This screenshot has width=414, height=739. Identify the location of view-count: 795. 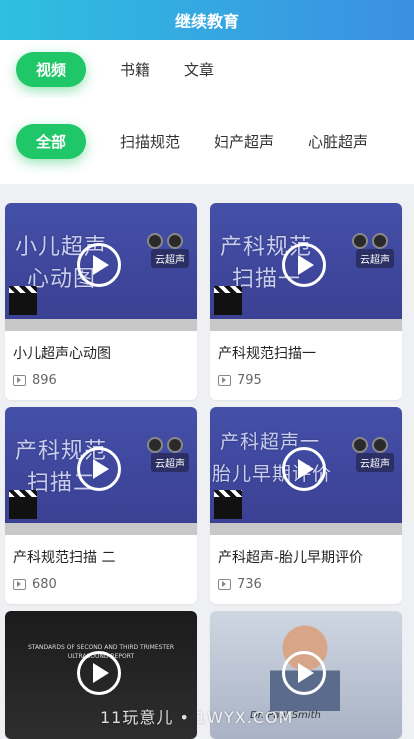
(306, 384).